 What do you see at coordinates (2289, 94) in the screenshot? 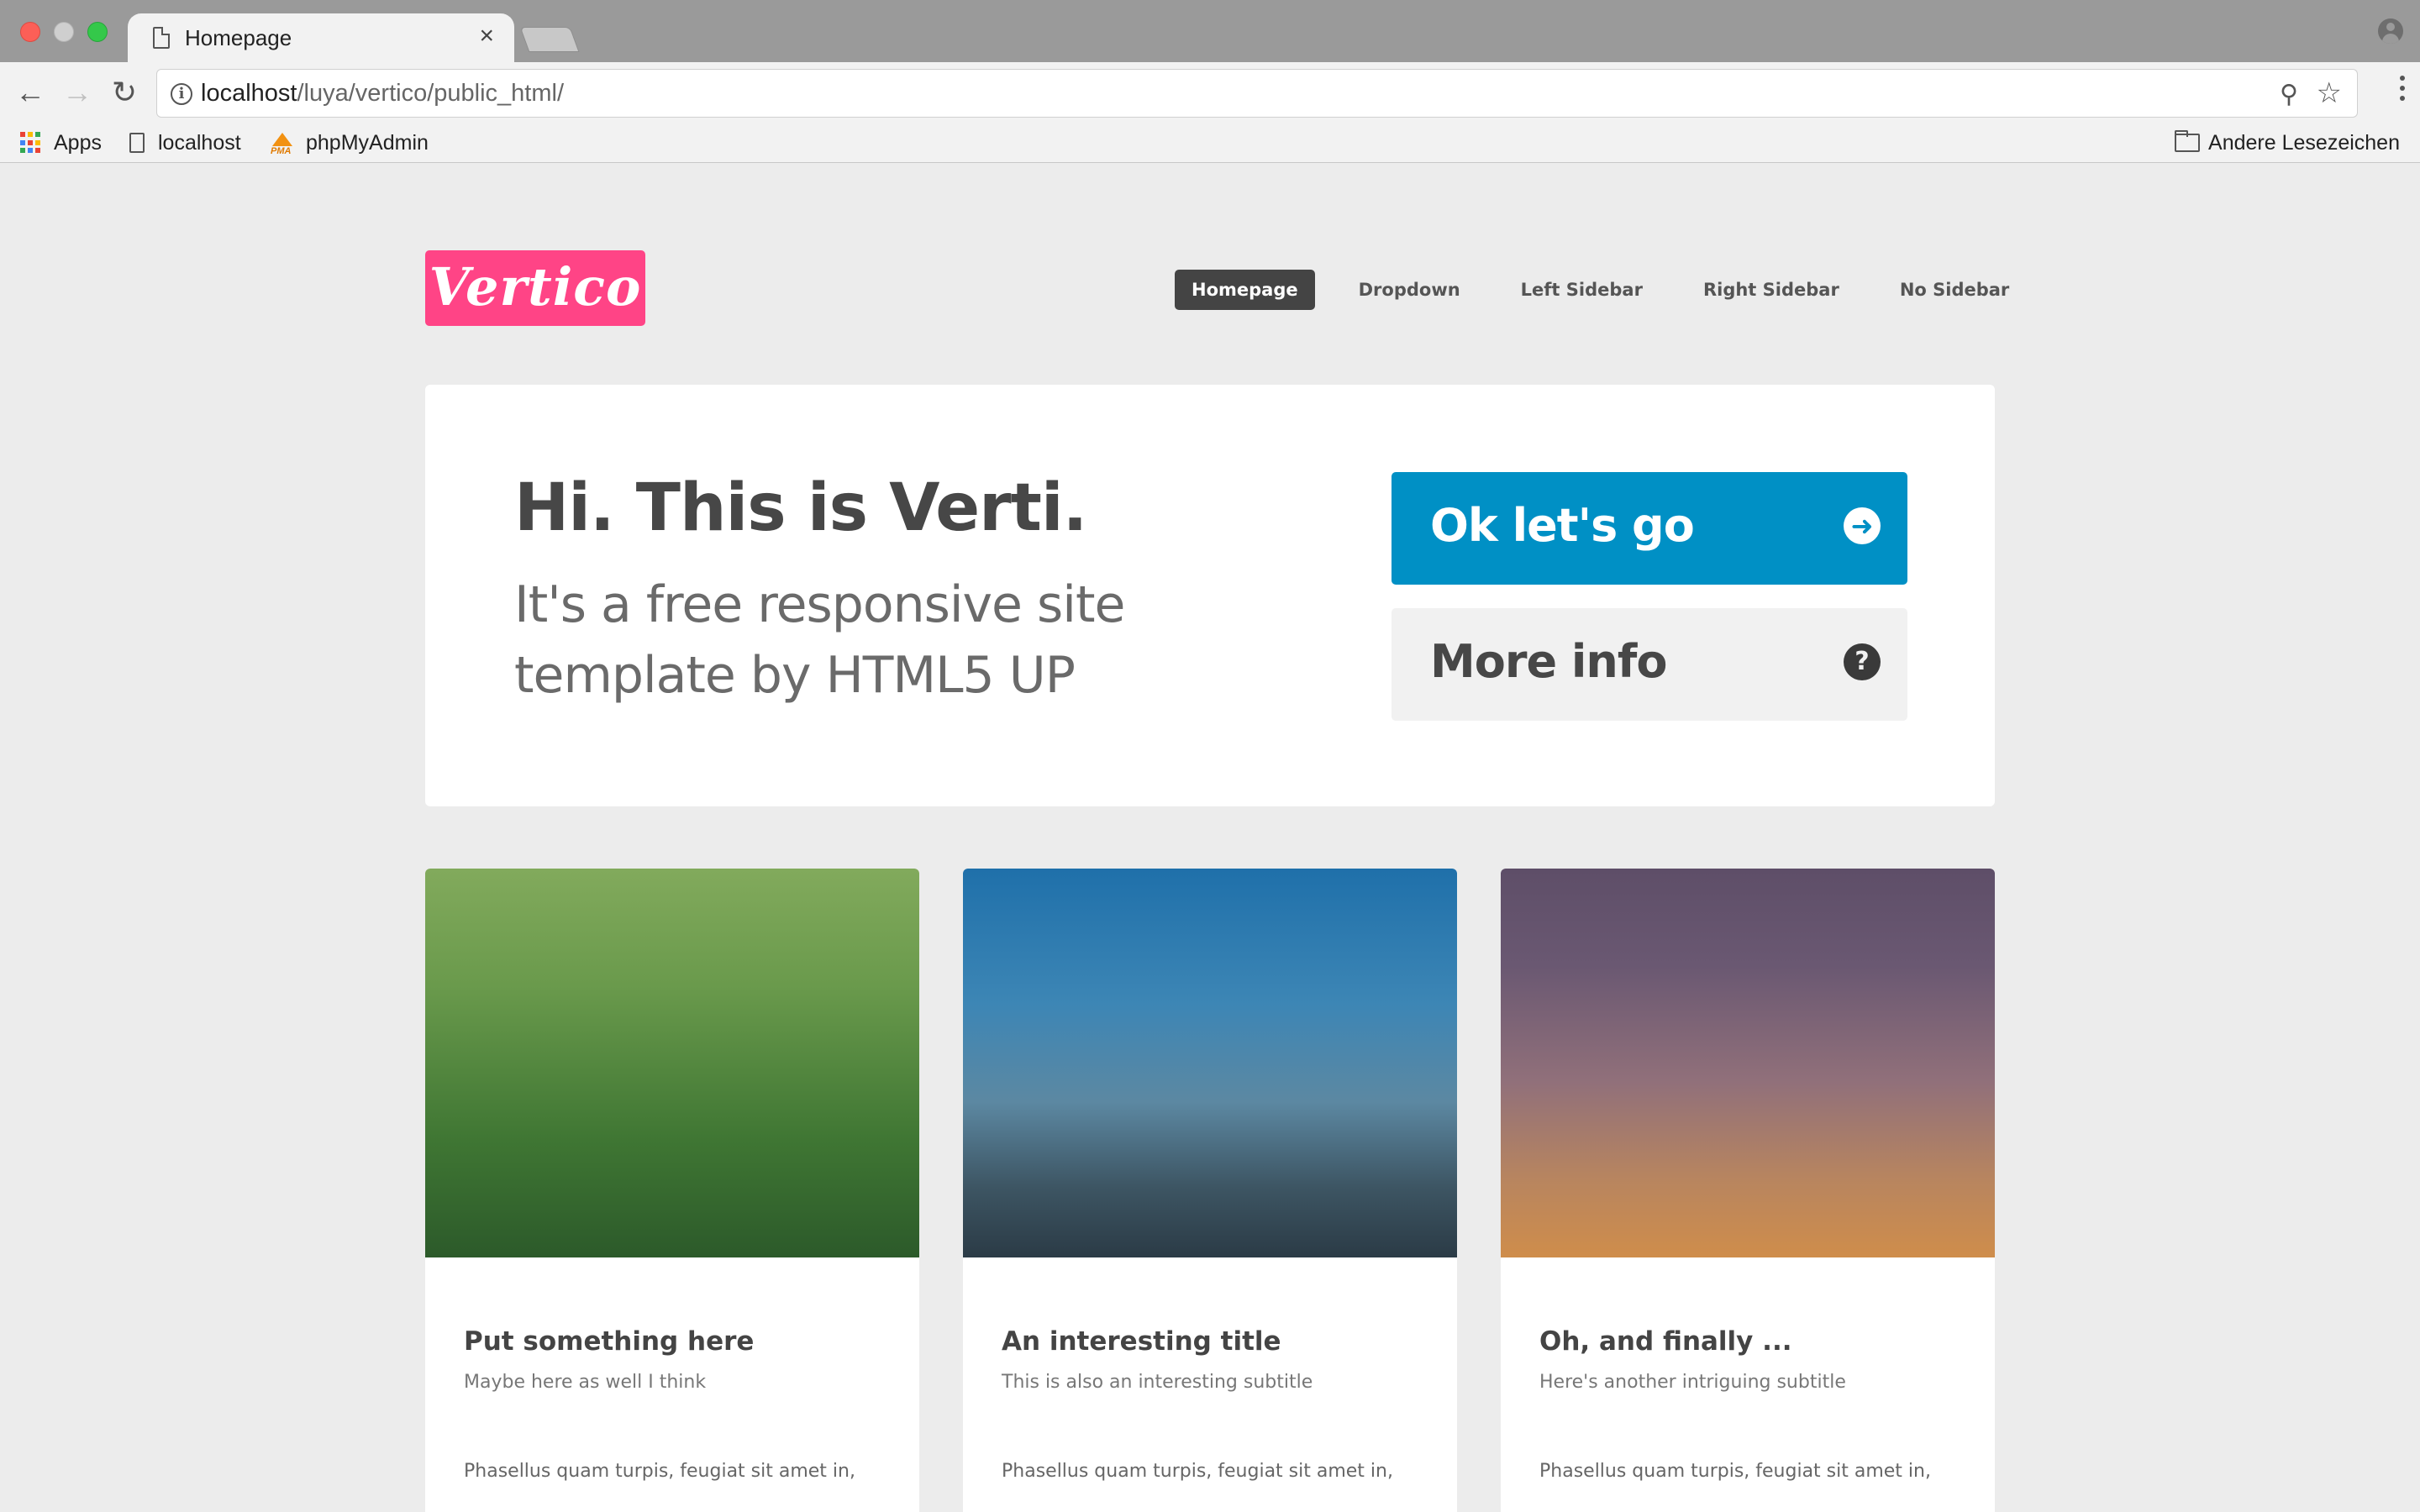
I see `zoom-icon: ⚲` at bounding box center [2289, 94].